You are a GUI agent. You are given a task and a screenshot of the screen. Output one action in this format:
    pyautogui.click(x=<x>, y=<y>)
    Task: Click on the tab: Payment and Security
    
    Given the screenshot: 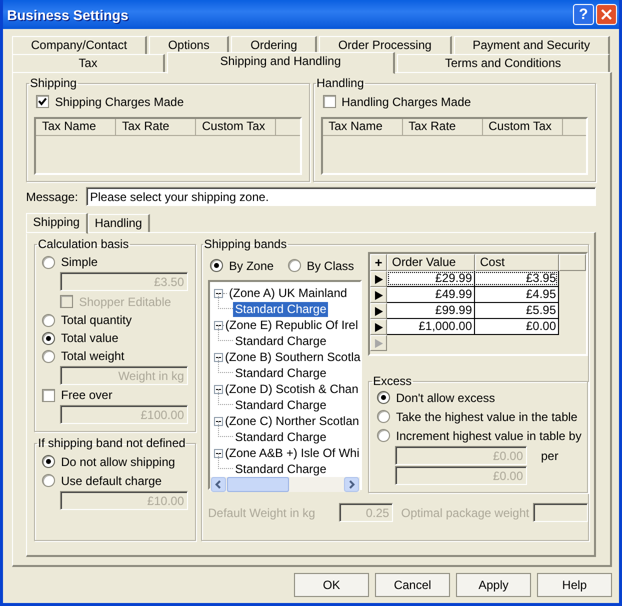 What is the action you would take?
    pyautogui.click(x=532, y=45)
    